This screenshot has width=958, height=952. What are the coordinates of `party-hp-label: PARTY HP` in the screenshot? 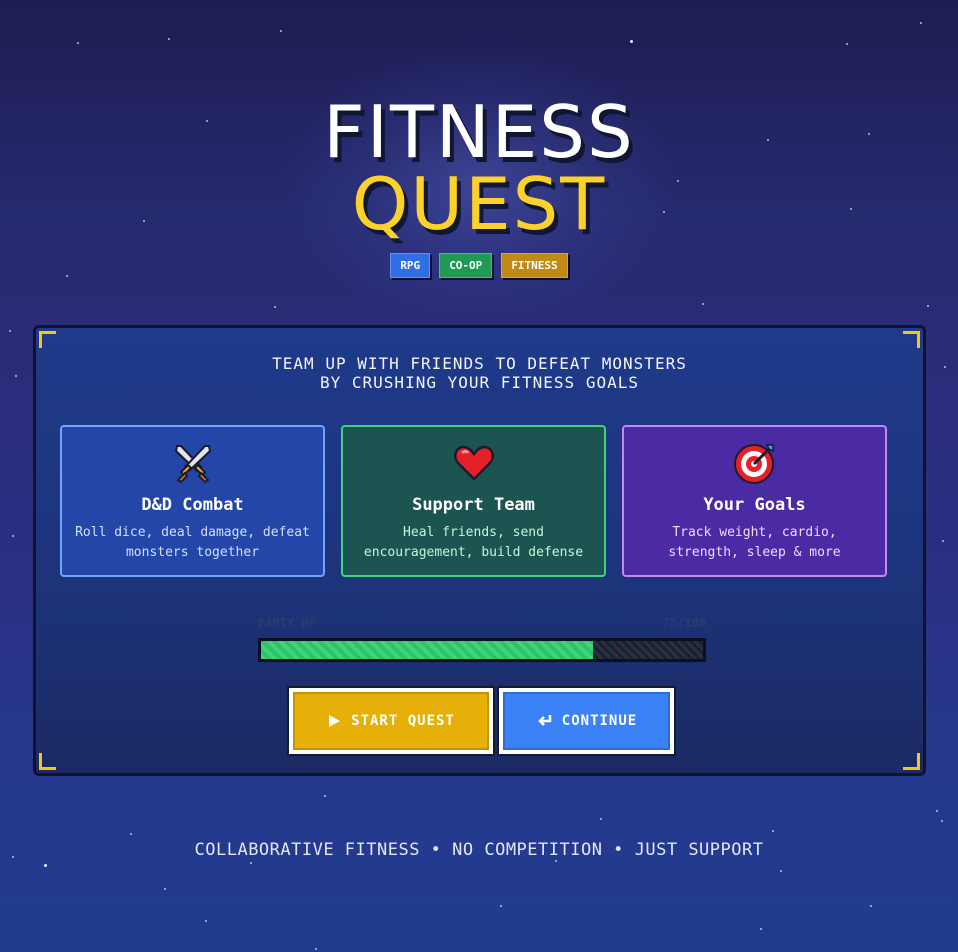 It's located at (287, 623).